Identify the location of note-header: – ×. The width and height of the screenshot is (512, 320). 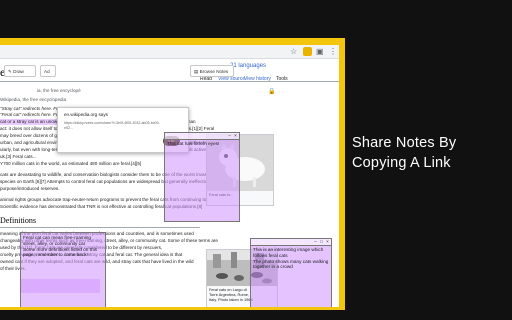
(202, 136).